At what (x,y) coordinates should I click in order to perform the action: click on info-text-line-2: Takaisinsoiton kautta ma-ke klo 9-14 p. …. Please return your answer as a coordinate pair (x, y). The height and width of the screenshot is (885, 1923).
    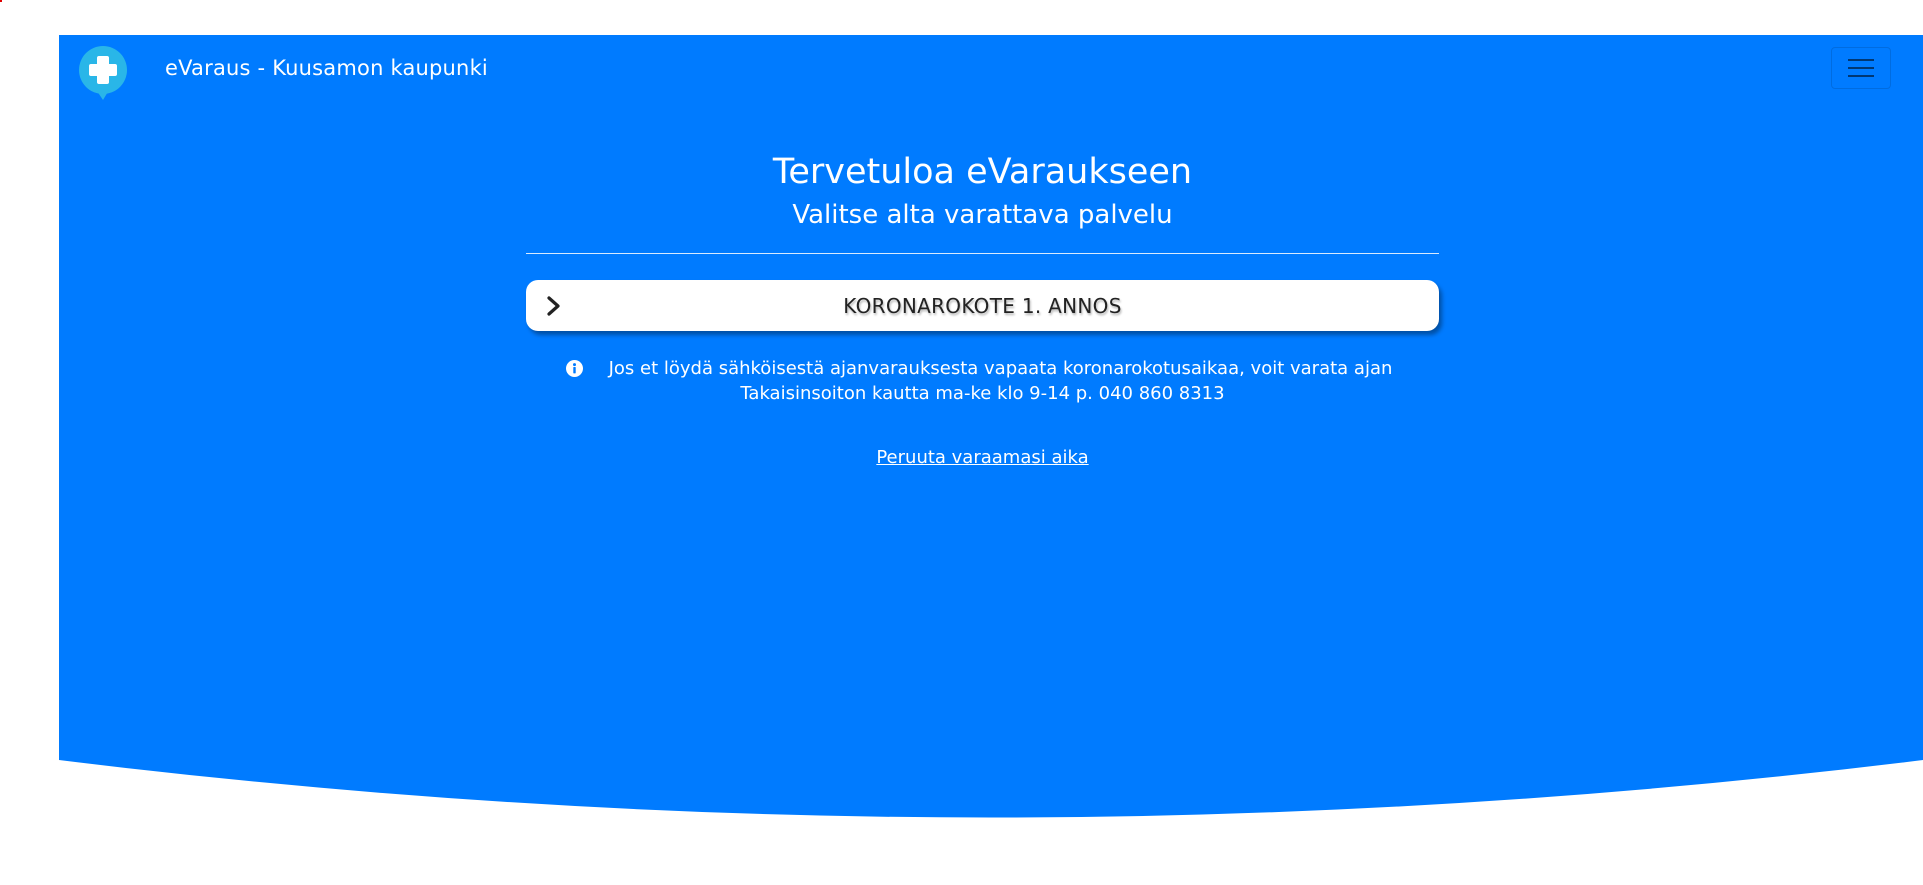
    Looking at the image, I should click on (982, 393).